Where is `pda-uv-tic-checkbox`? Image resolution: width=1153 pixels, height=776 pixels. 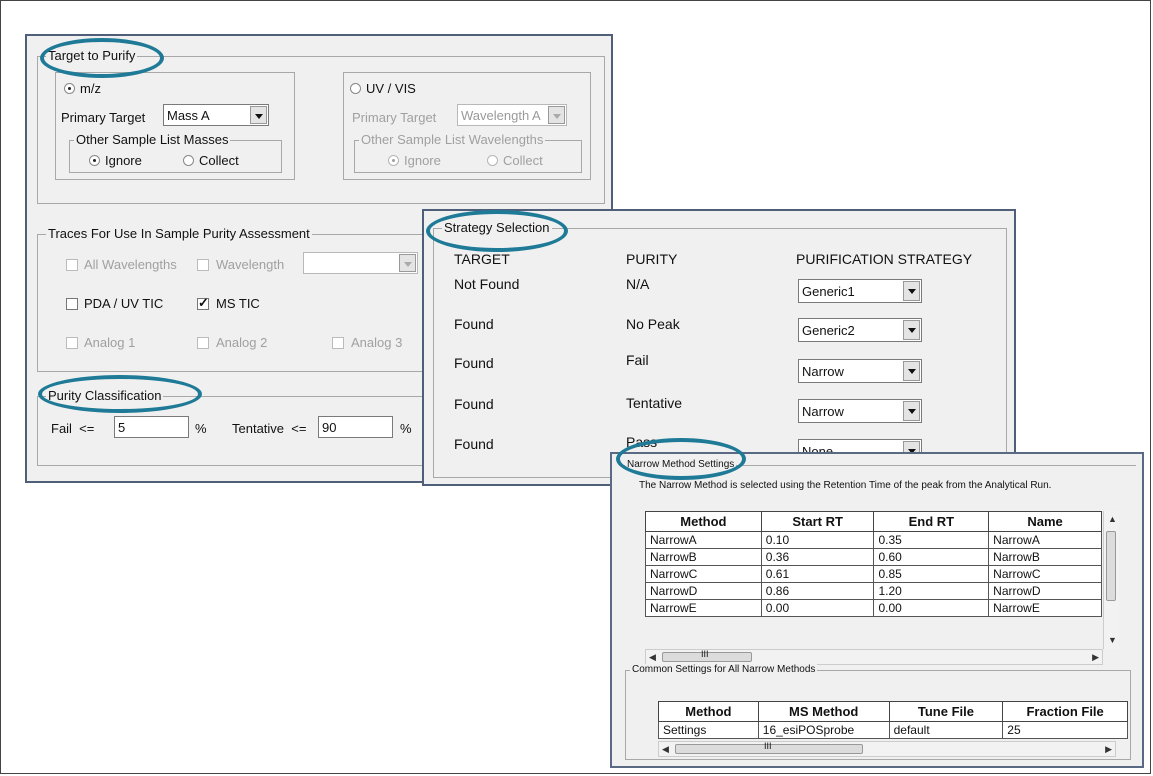
pda-uv-tic-checkbox is located at coordinates (72, 304).